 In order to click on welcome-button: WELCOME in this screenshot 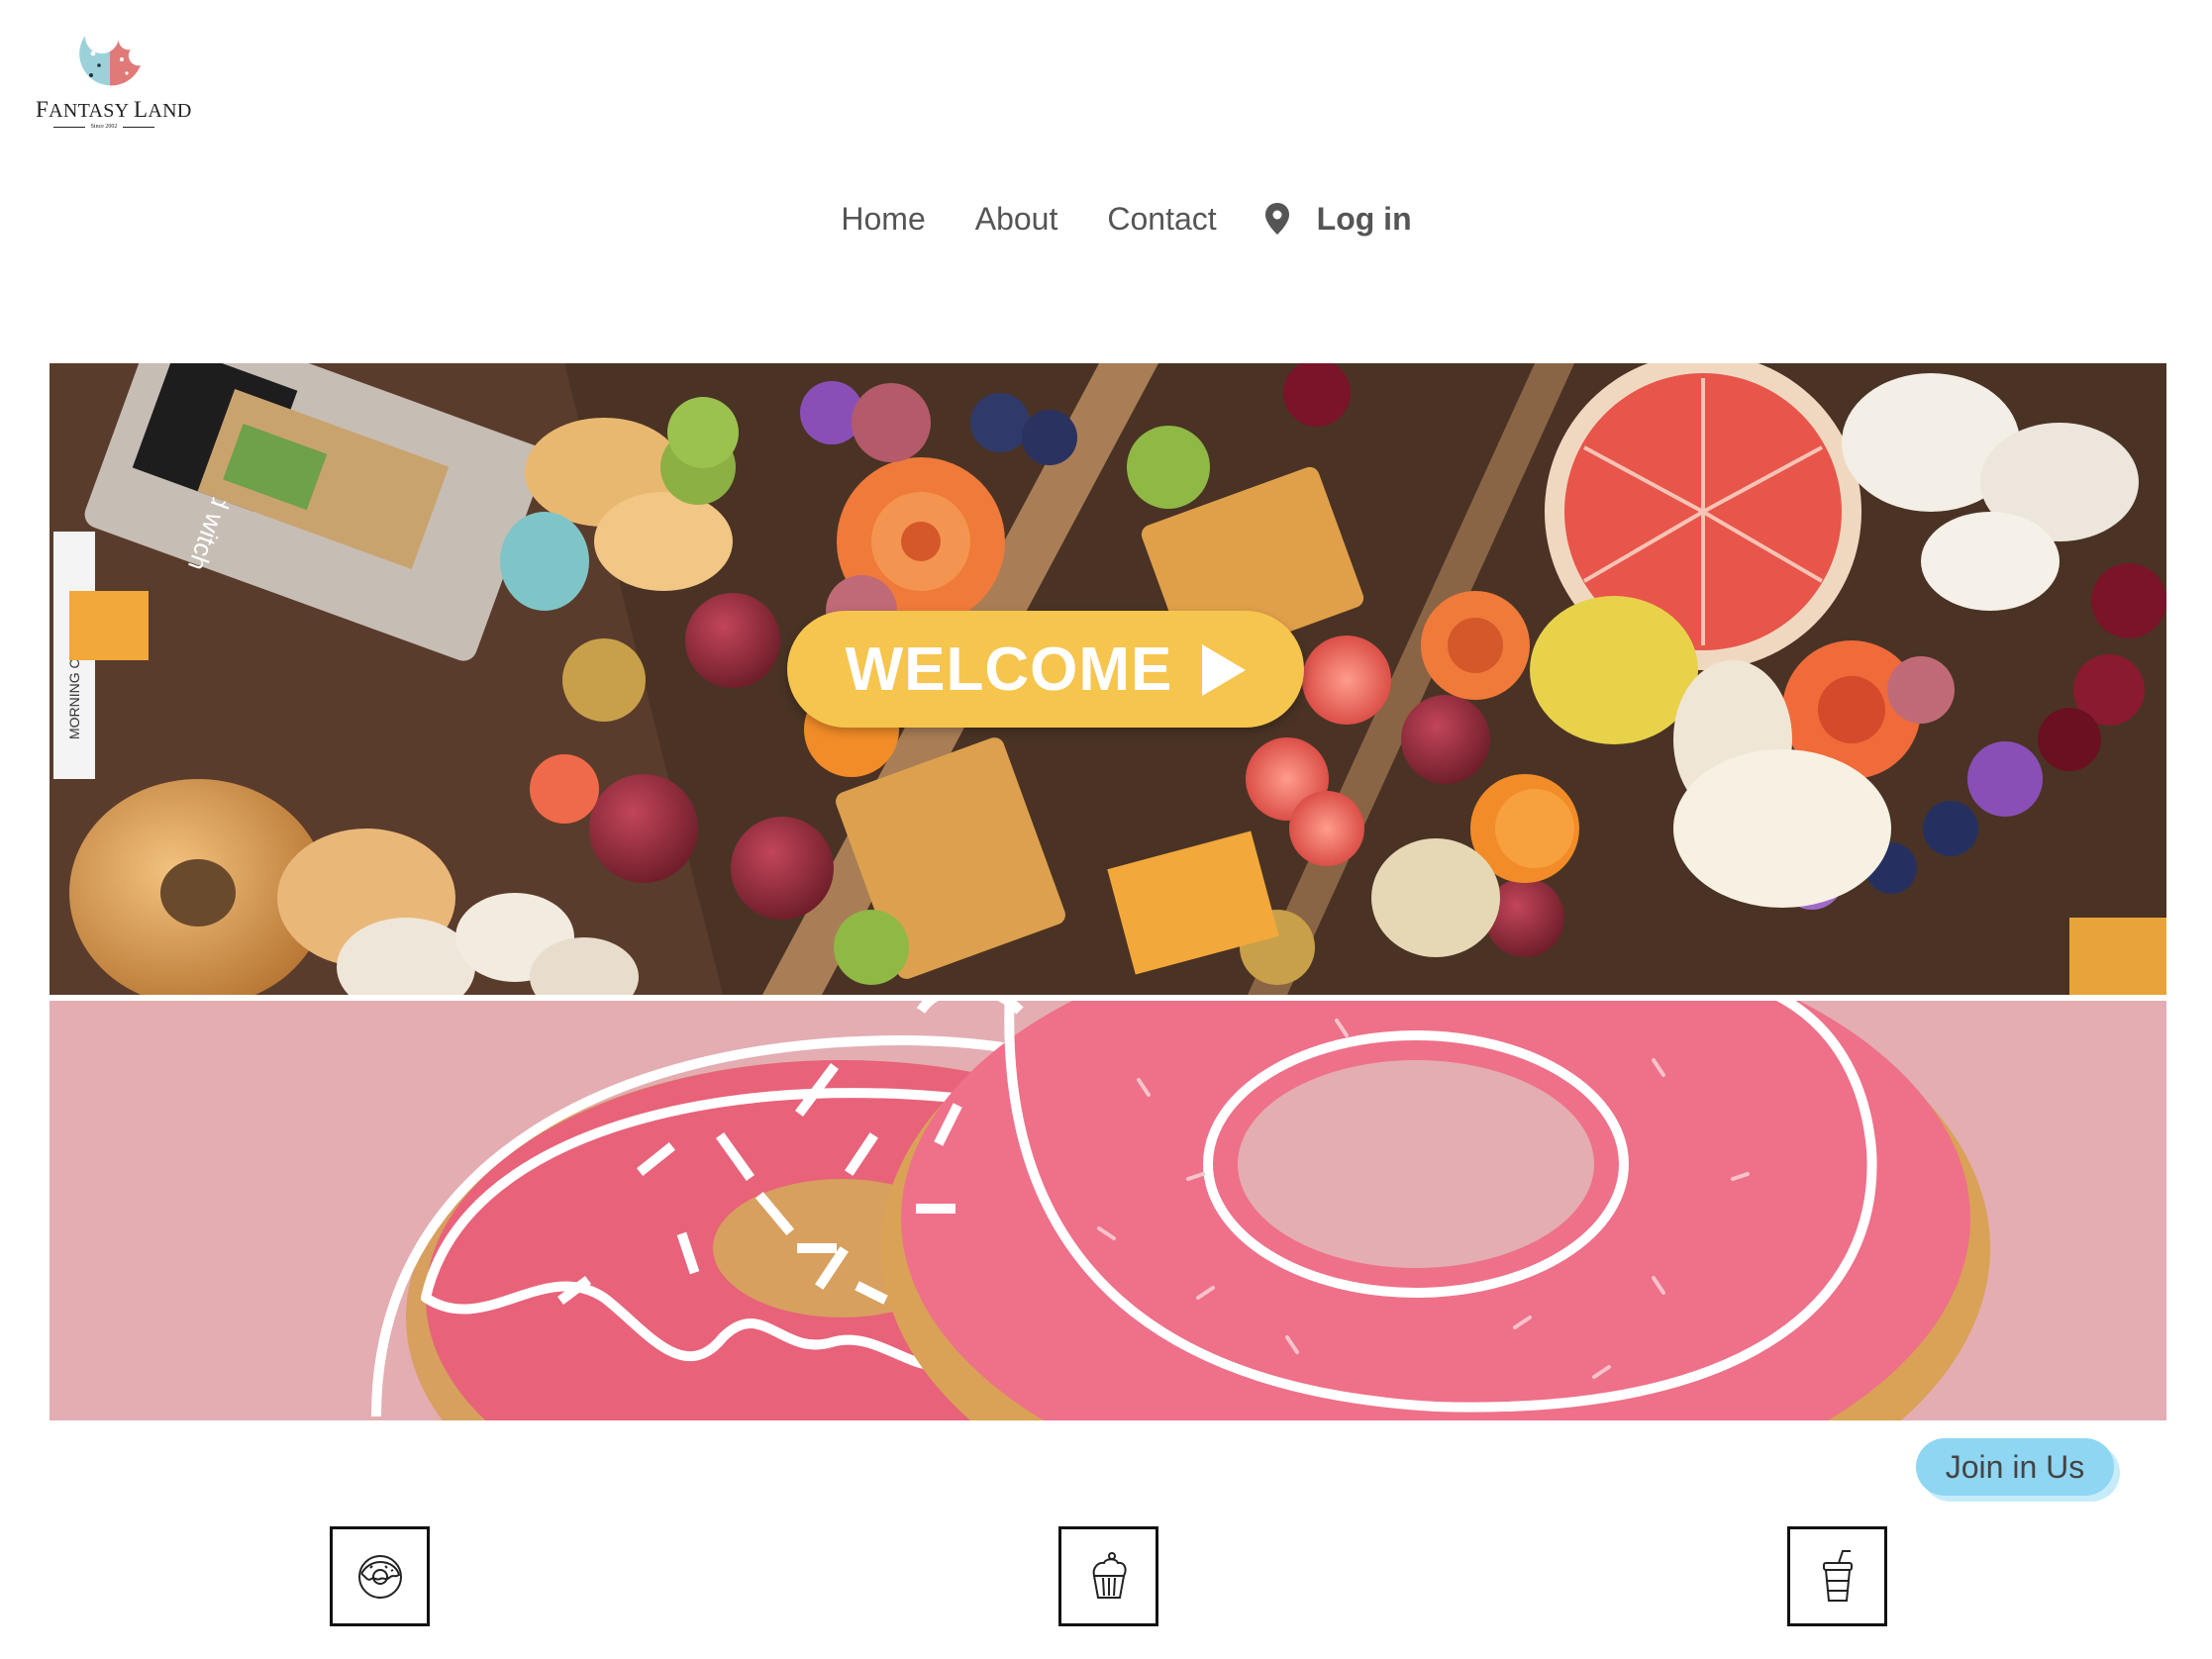, I will do `click(1045, 669)`.